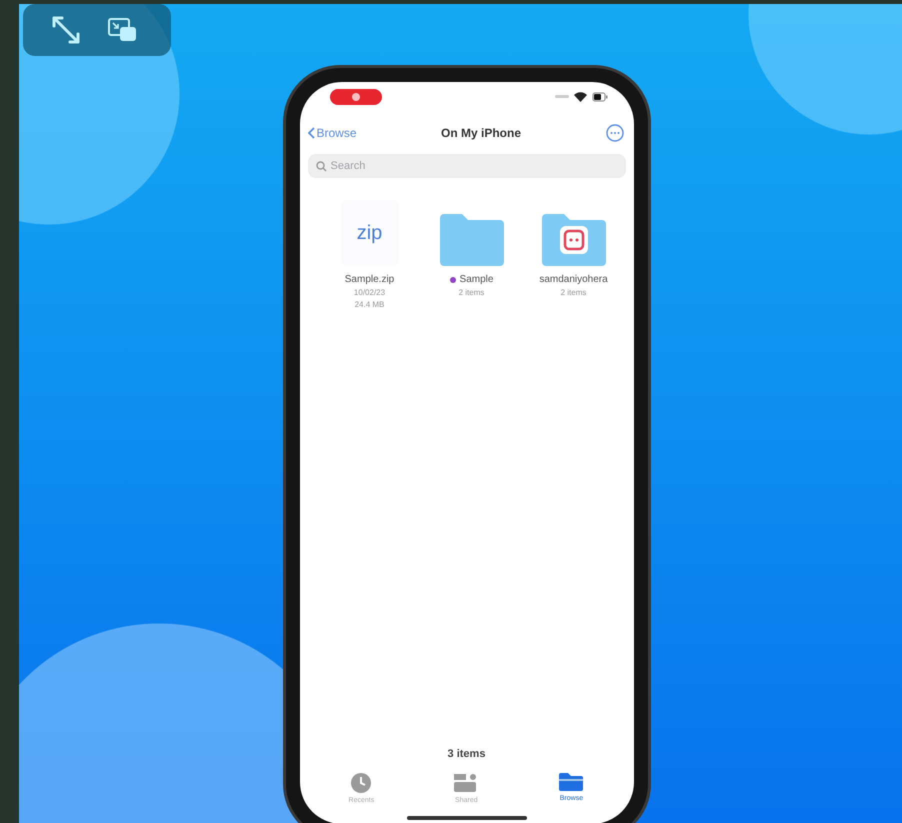 The width and height of the screenshot is (902, 823). Describe the element at coordinates (467, 754) in the screenshot. I see `item-count: 3 items` at that location.